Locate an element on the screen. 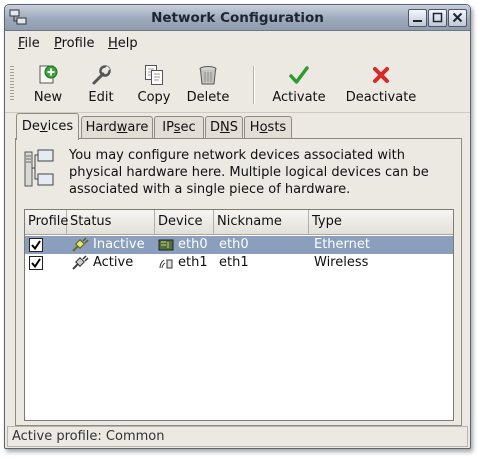 This screenshot has height=459, width=479. close-icon is located at coordinates (457, 17).